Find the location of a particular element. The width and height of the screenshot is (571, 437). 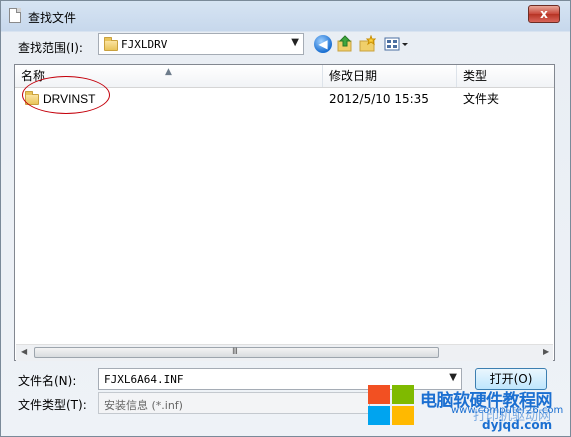

annotation-circle is located at coordinates (66, 95).